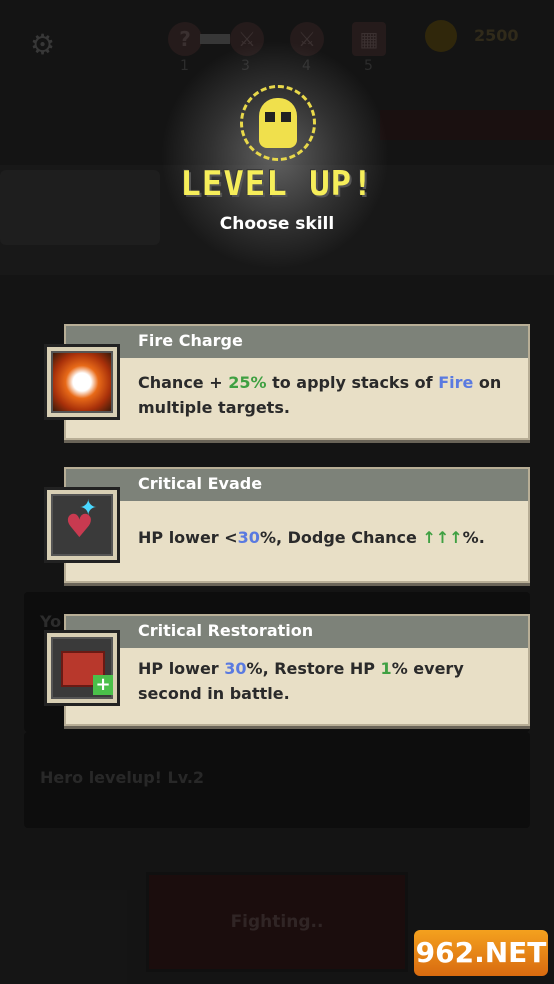 This screenshot has height=984, width=554. What do you see at coordinates (277, 184) in the screenshot?
I see `level-up-title: LEVEL UP!` at bounding box center [277, 184].